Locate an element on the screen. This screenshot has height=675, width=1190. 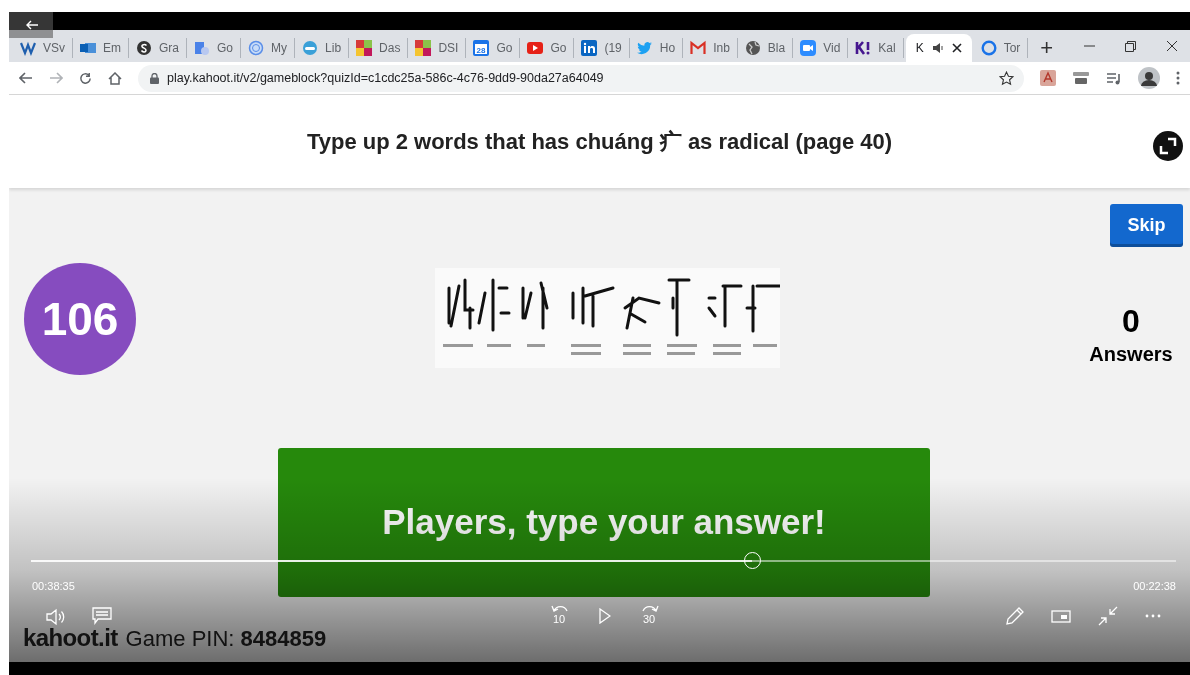
game-pin: Game PIN: 8484859 is located at coordinates (226, 639).